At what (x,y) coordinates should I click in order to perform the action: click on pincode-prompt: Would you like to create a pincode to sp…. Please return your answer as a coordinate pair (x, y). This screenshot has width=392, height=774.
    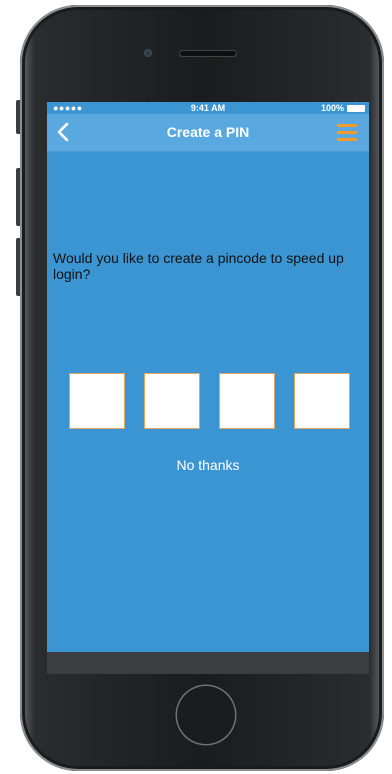
    Looking at the image, I should click on (198, 266).